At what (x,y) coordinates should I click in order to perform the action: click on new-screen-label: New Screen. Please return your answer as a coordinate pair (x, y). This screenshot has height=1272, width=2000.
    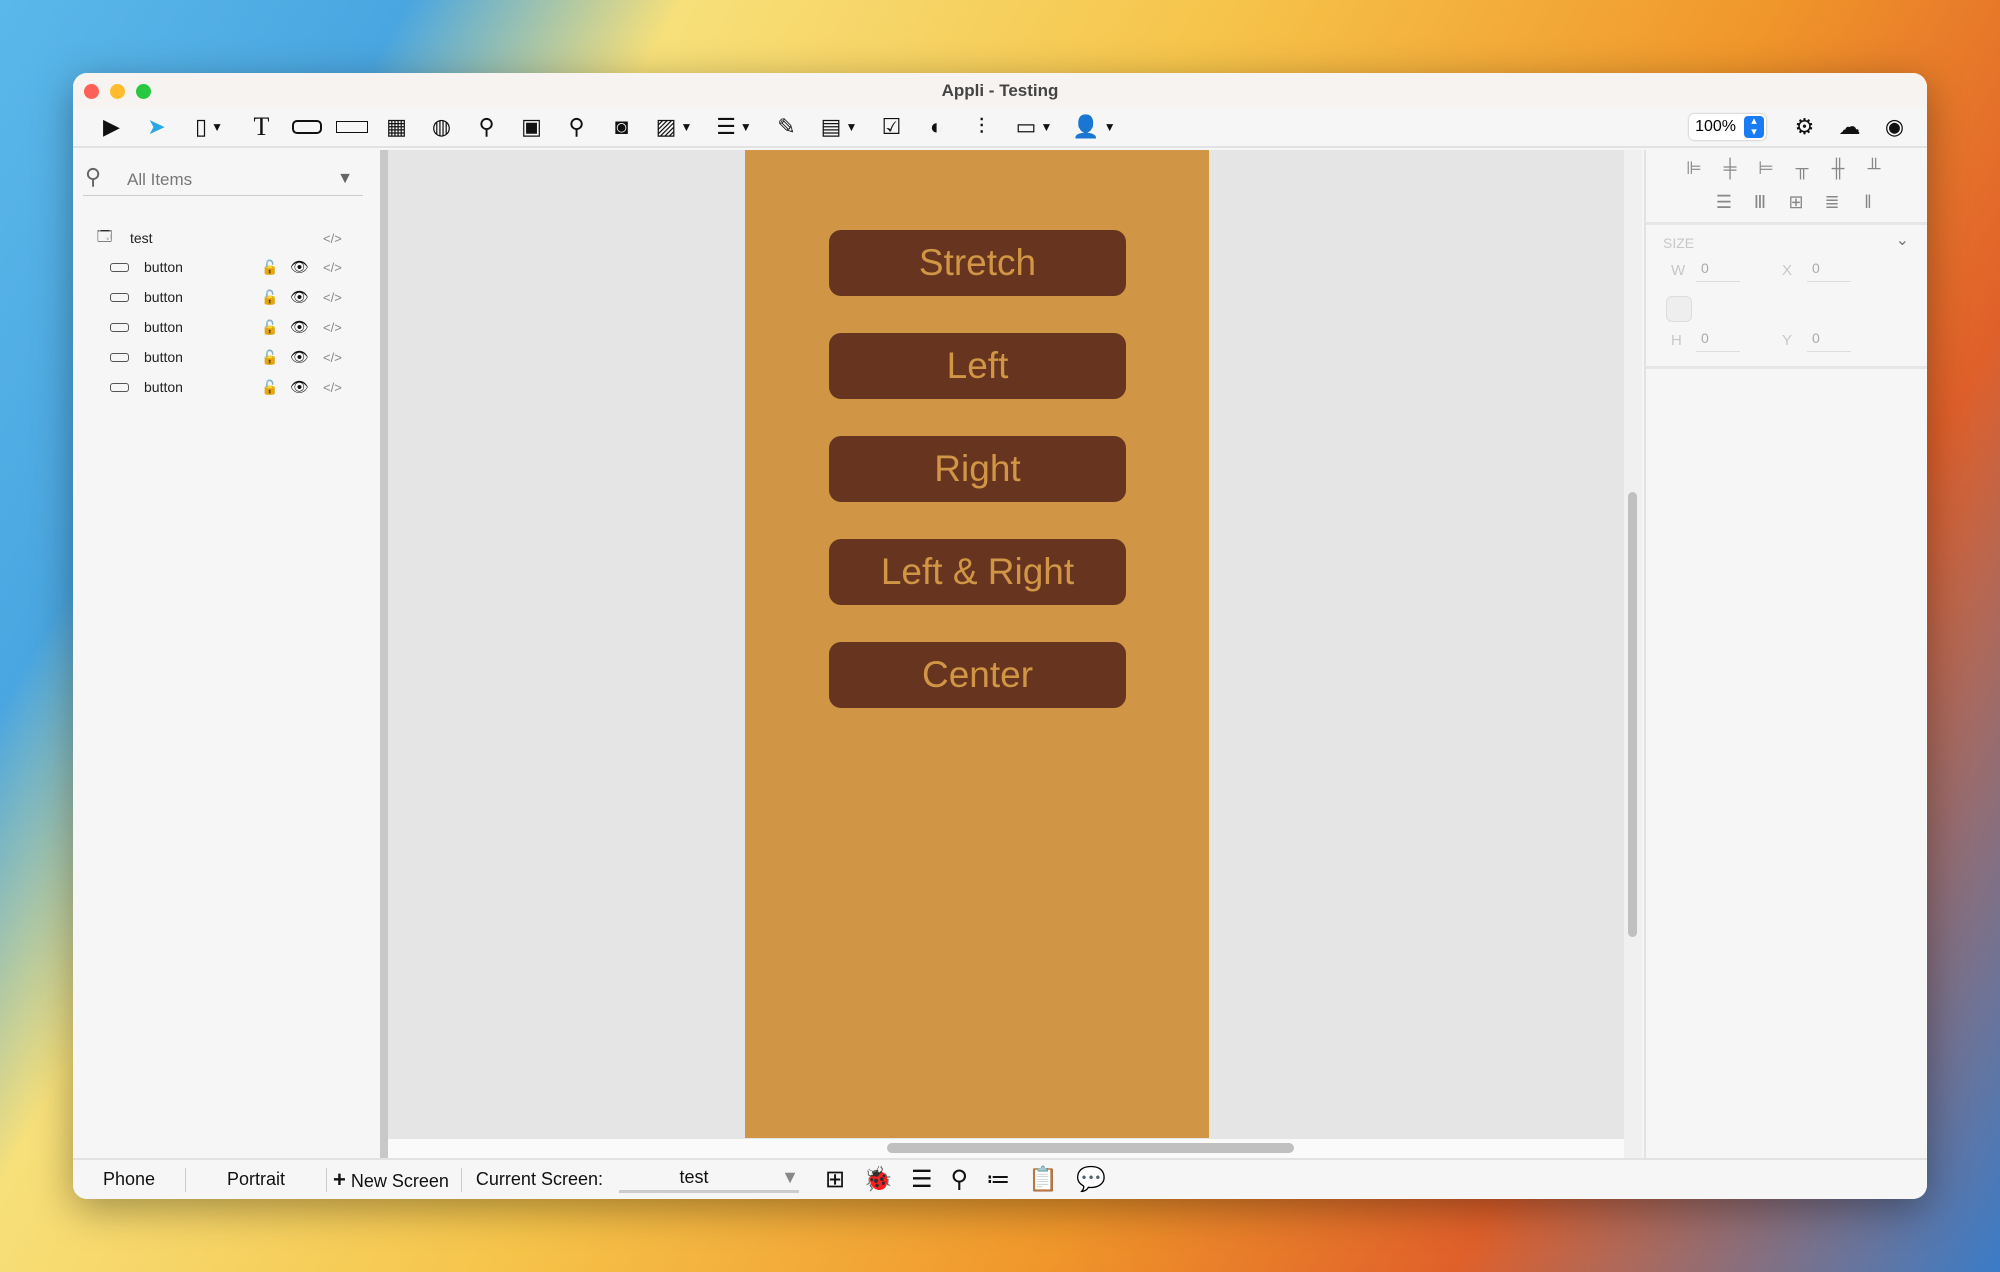
    Looking at the image, I should click on (399, 1180).